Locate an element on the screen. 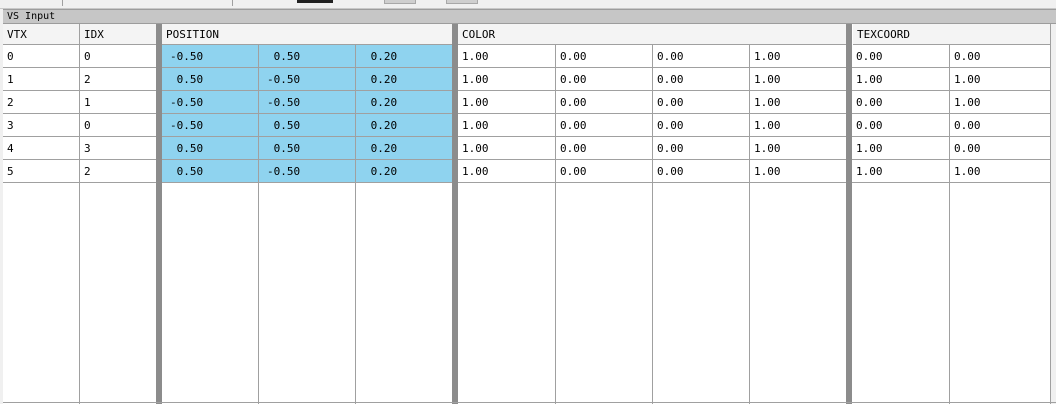  cell-vtx: 2 is located at coordinates (41, 102).